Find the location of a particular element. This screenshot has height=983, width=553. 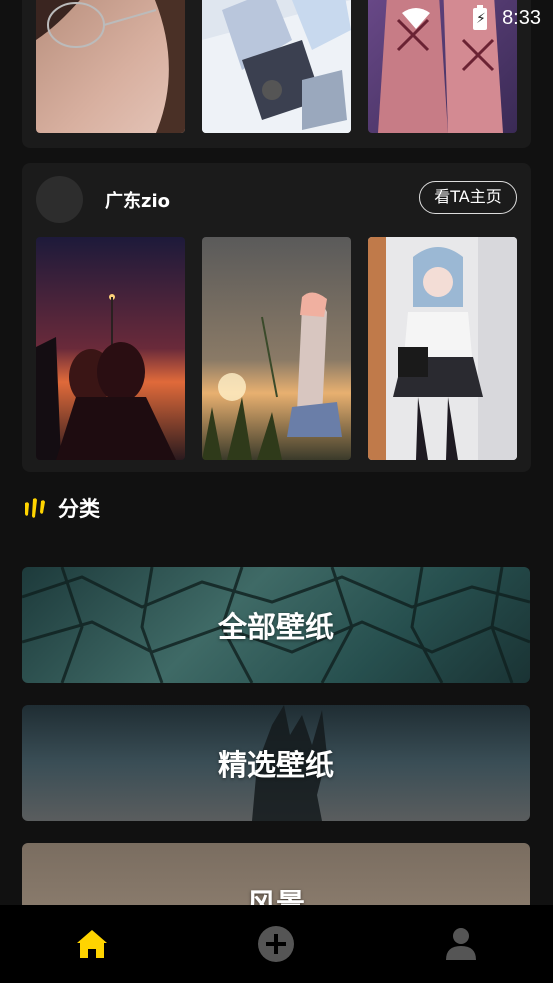

category-icon is located at coordinates (35, 508).